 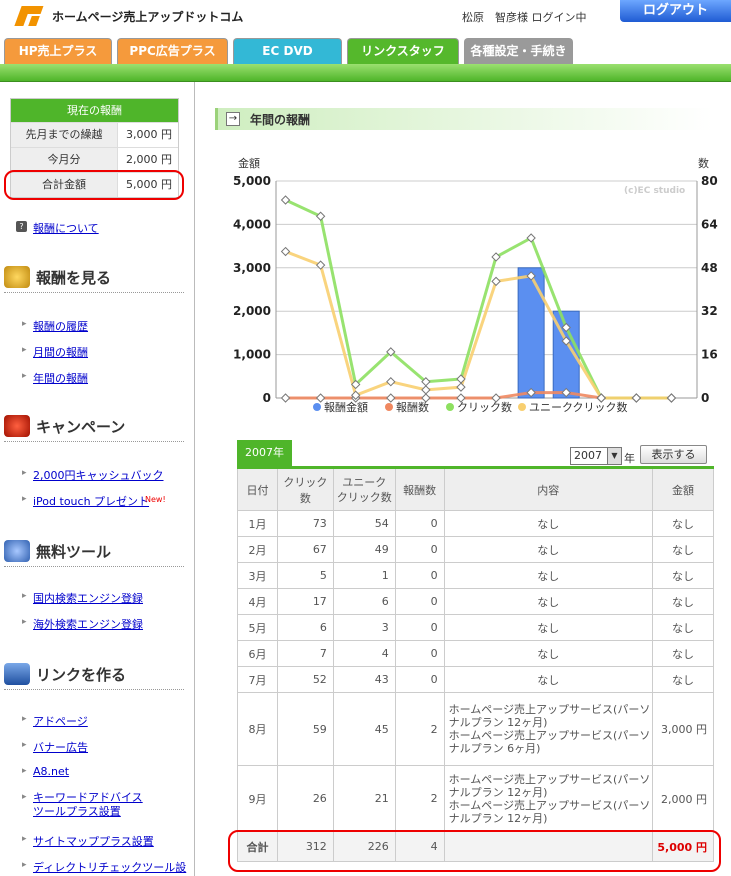 I want to click on cell-unique-clicks: 49, so click(x=364, y=549).